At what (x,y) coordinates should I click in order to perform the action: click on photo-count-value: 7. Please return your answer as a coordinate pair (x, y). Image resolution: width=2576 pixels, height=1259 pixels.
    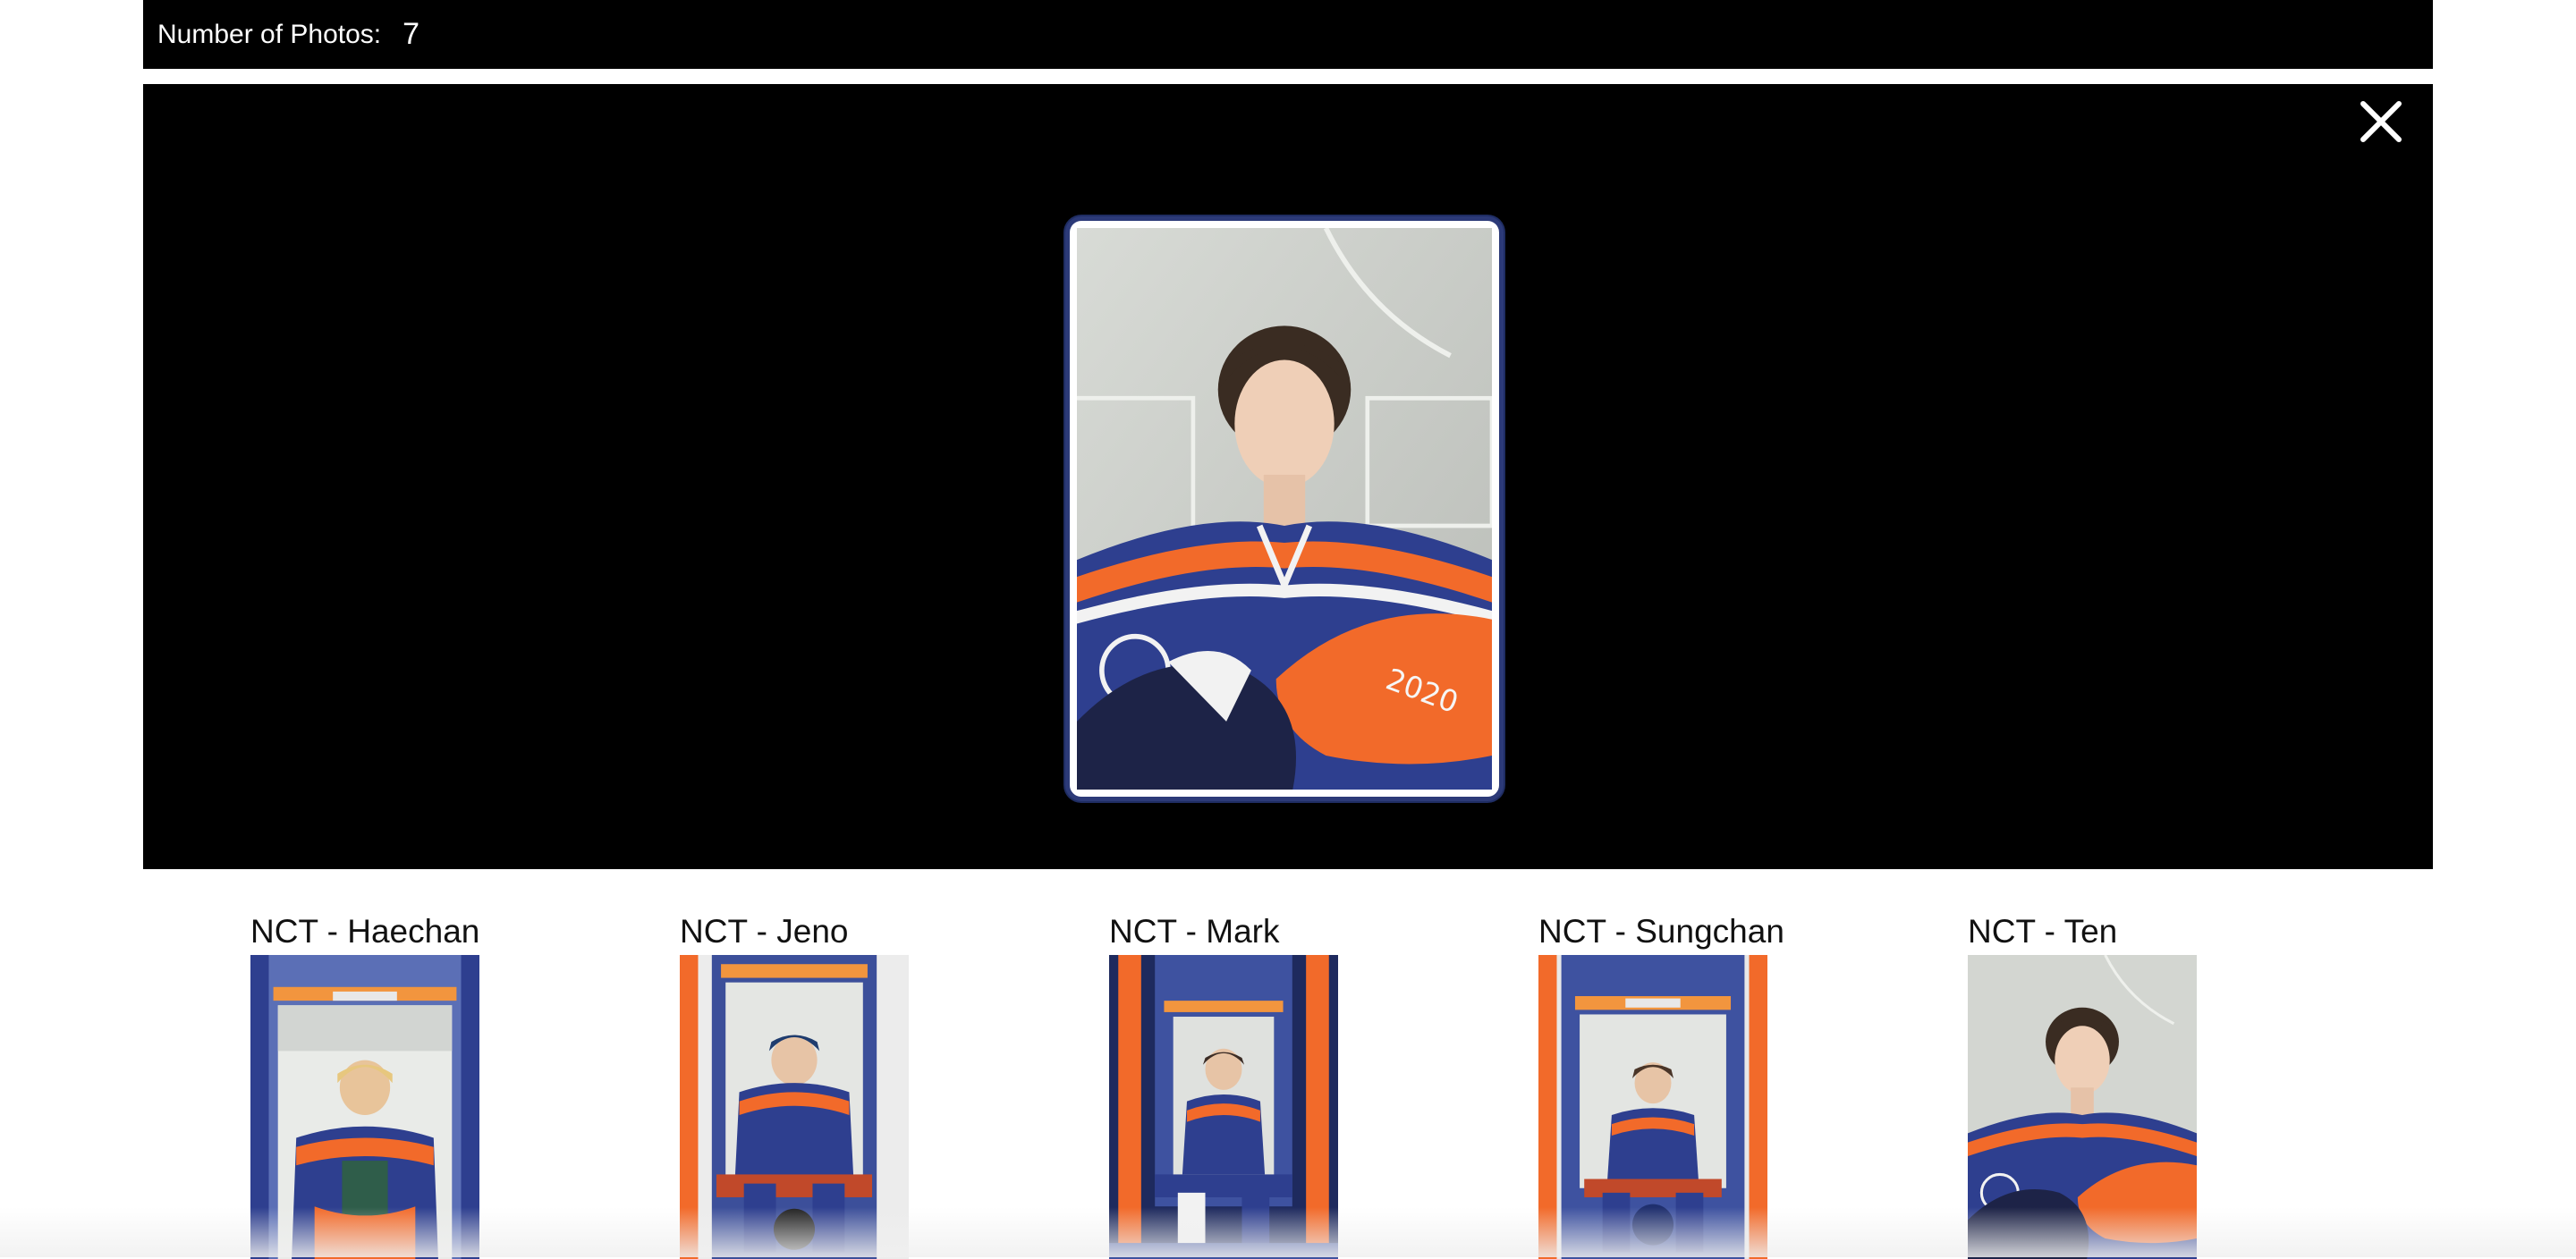
    Looking at the image, I should click on (411, 34).